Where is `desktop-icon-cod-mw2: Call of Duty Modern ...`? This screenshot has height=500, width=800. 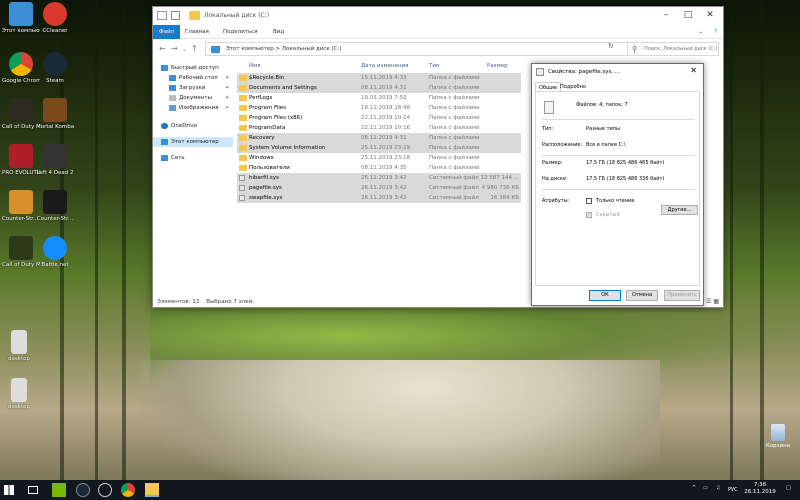
desktop-icon-cod-mw2: Call of Duty Modern ... is located at coordinates (21, 252).